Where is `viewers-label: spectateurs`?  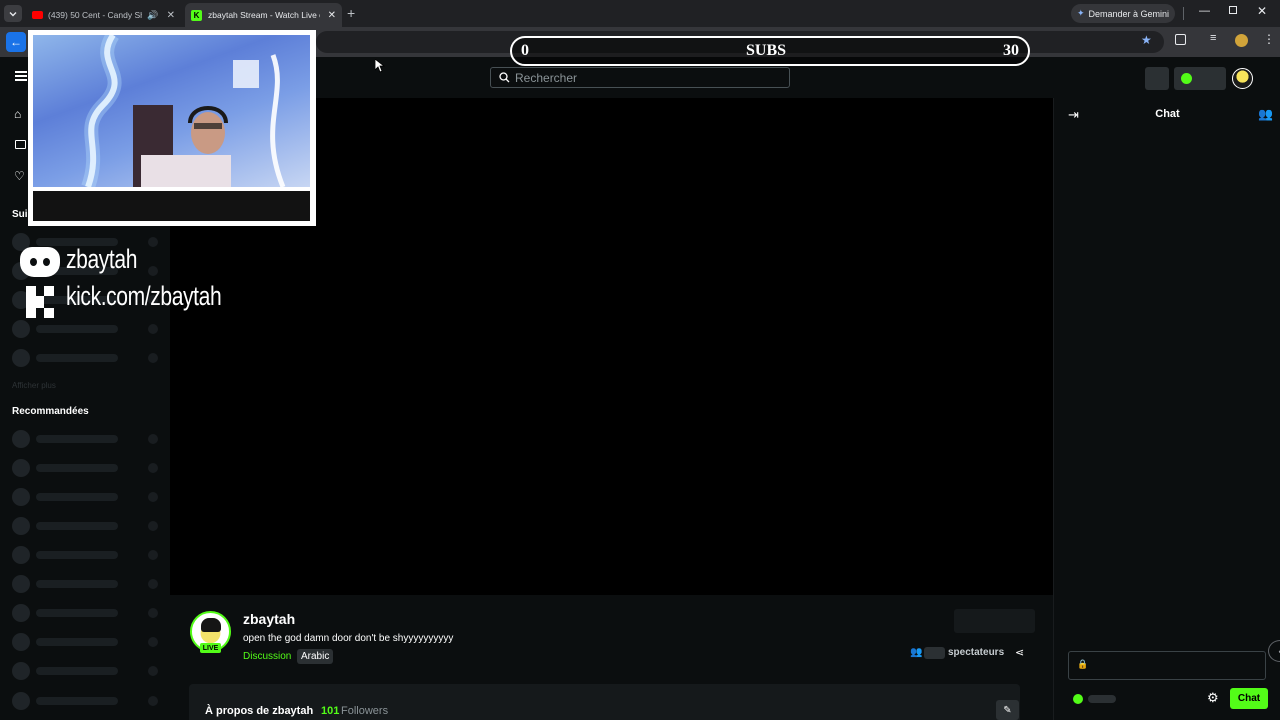
viewers-label: spectateurs is located at coordinates (976, 652).